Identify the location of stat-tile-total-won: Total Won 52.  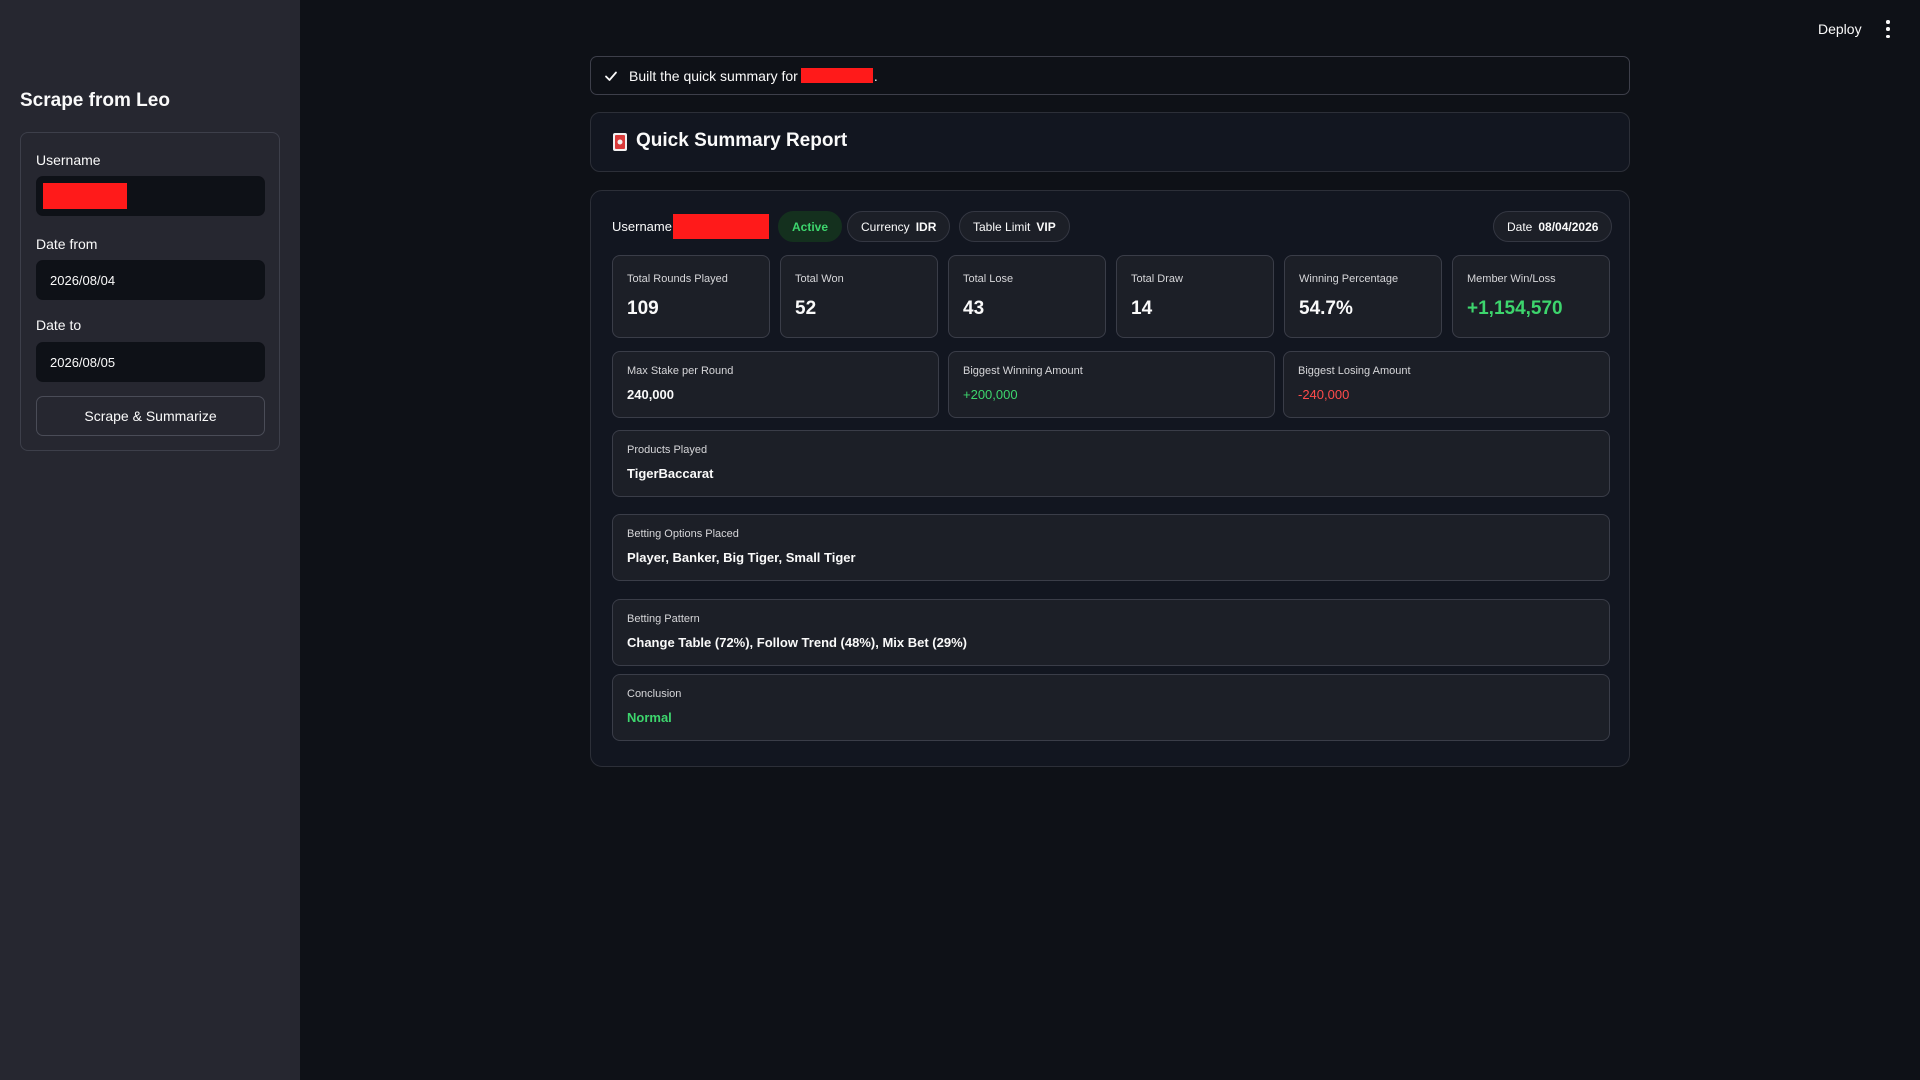
(859, 296).